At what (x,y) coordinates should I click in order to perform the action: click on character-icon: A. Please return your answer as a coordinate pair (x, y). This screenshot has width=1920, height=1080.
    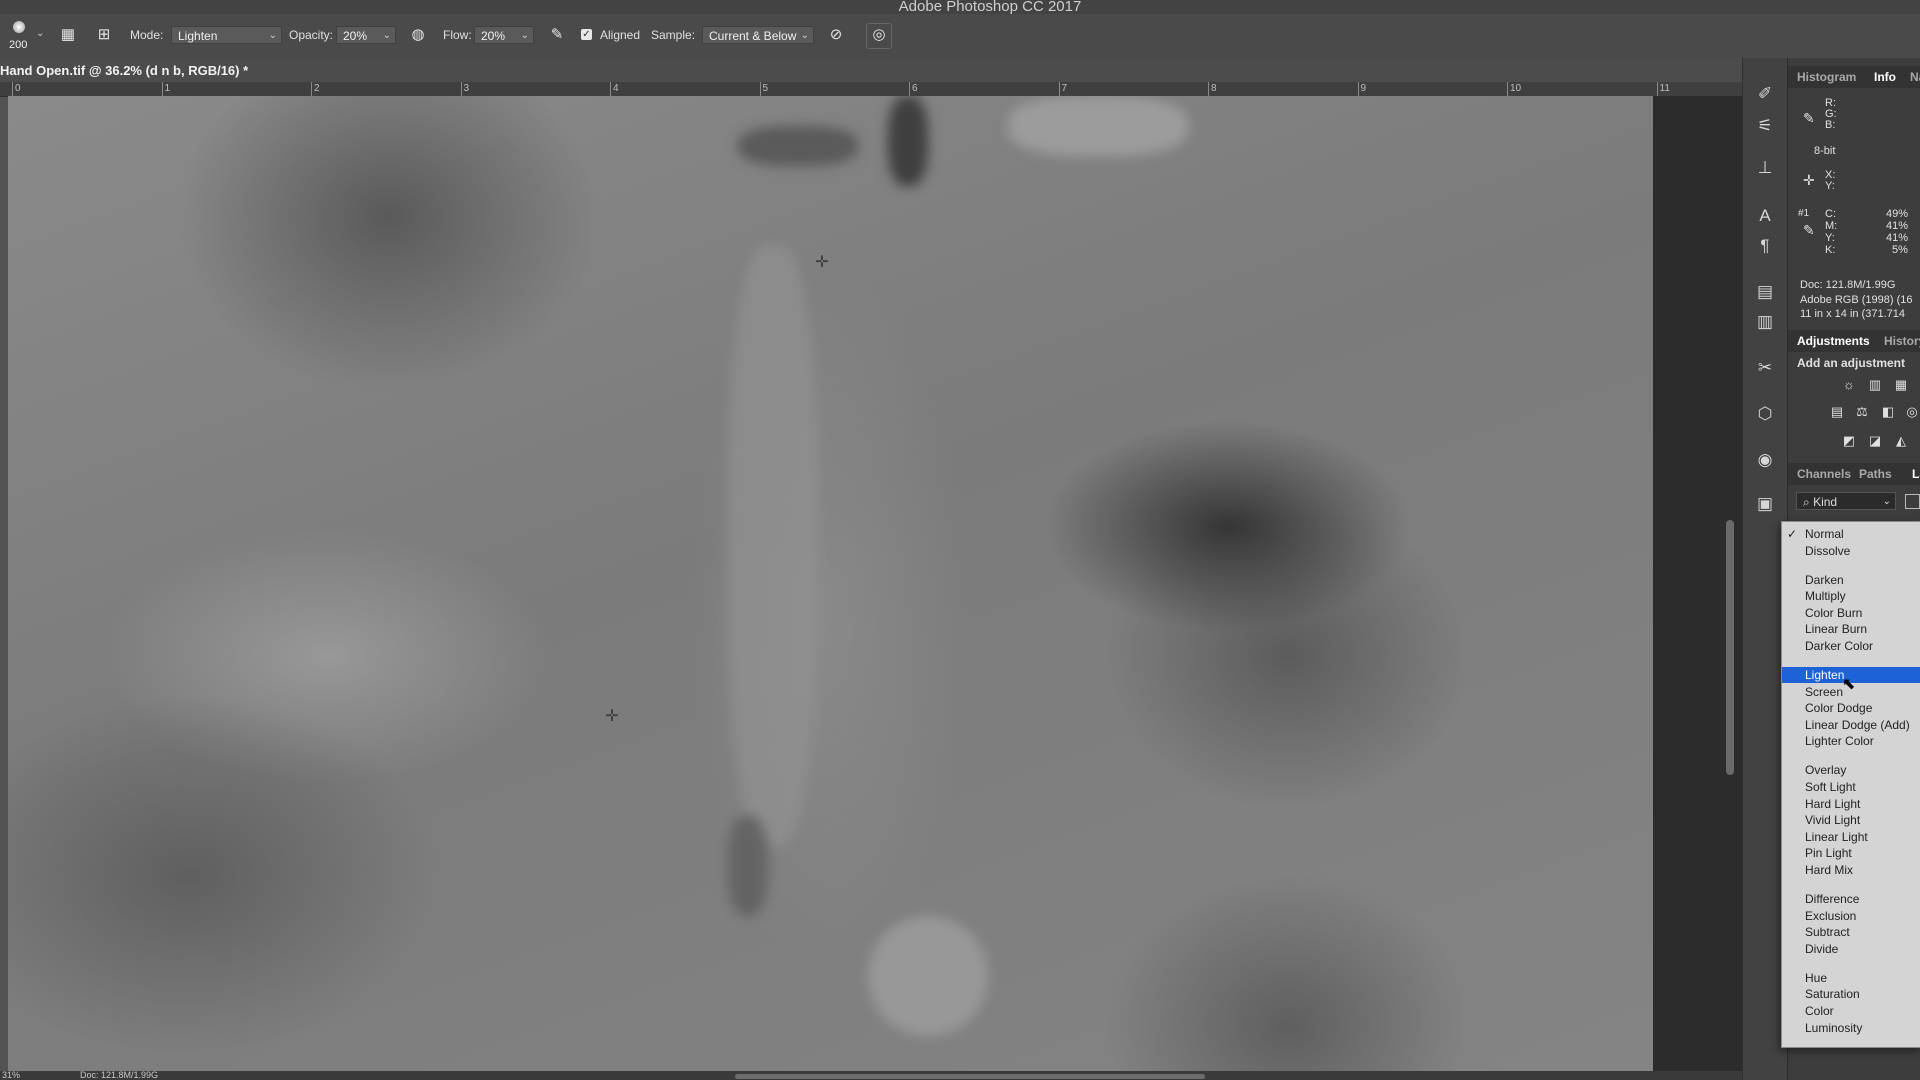
    Looking at the image, I should click on (1765, 216).